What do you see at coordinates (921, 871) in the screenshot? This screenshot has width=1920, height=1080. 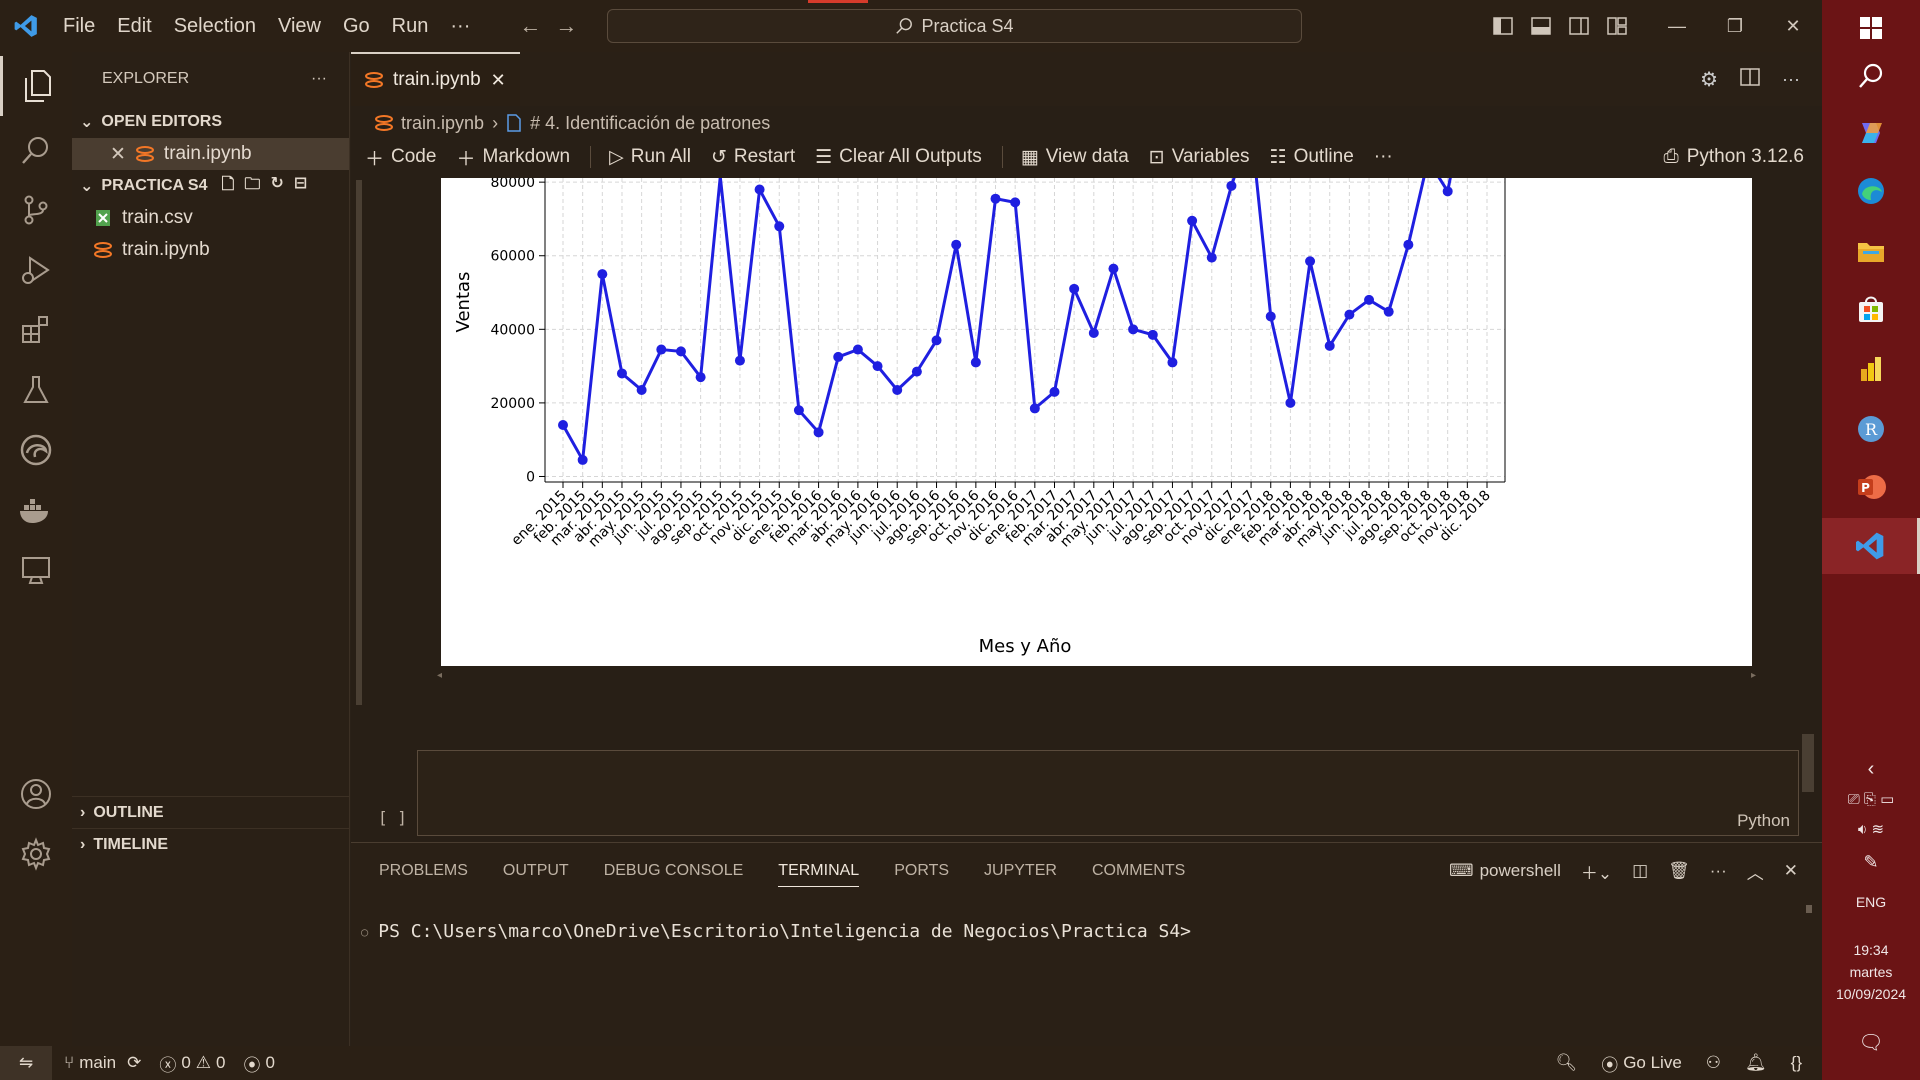 I see `tab-ports: PORTS` at bounding box center [921, 871].